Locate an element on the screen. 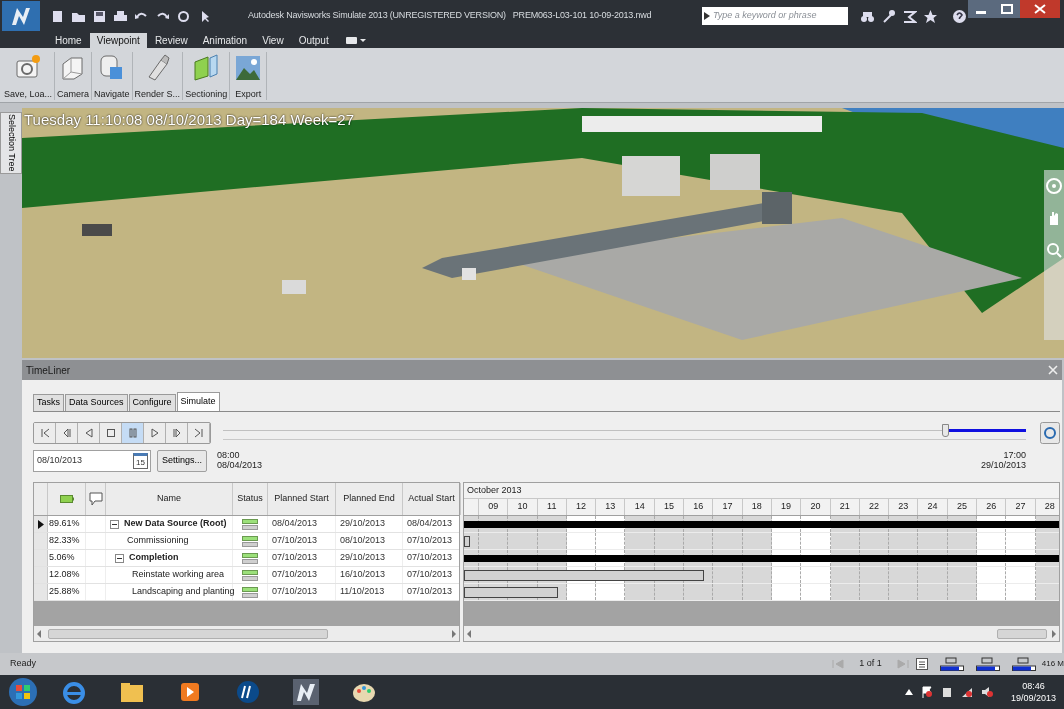  day-label: 22 is located at coordinates (874, 507).